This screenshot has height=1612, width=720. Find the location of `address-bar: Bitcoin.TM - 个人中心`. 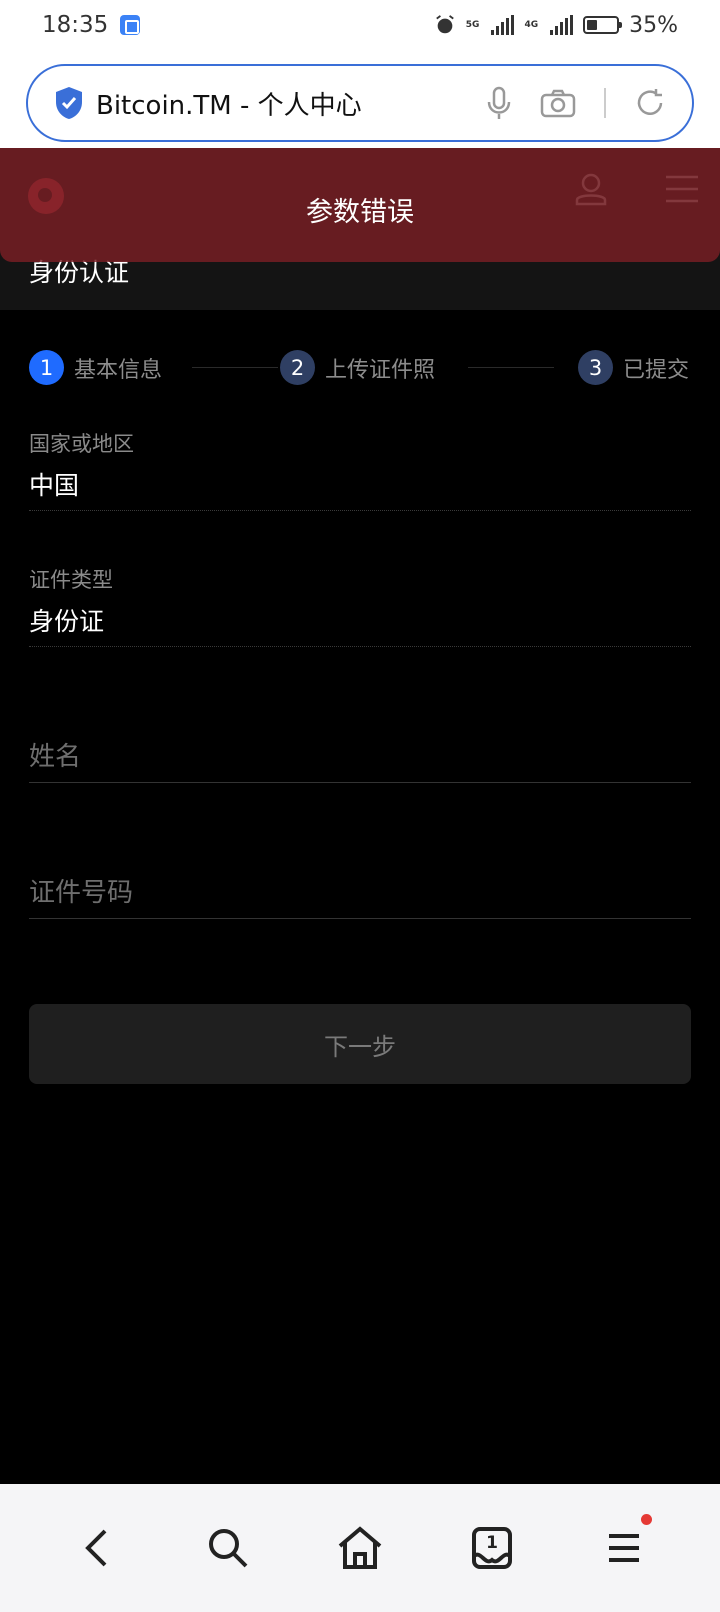

address-bar: Bitcoin.TM - 个人中心 is located at coordinates (360, 103).